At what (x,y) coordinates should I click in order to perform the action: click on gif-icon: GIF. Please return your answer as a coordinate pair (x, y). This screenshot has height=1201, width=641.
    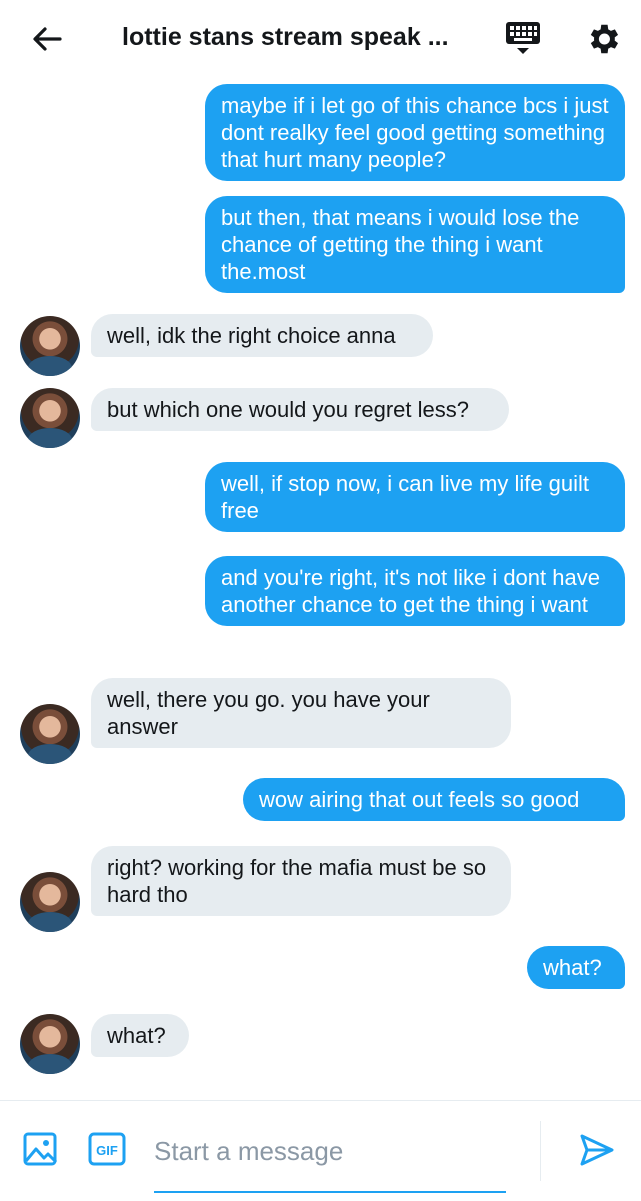
    Looking at the image, I should click on (107, 1149).